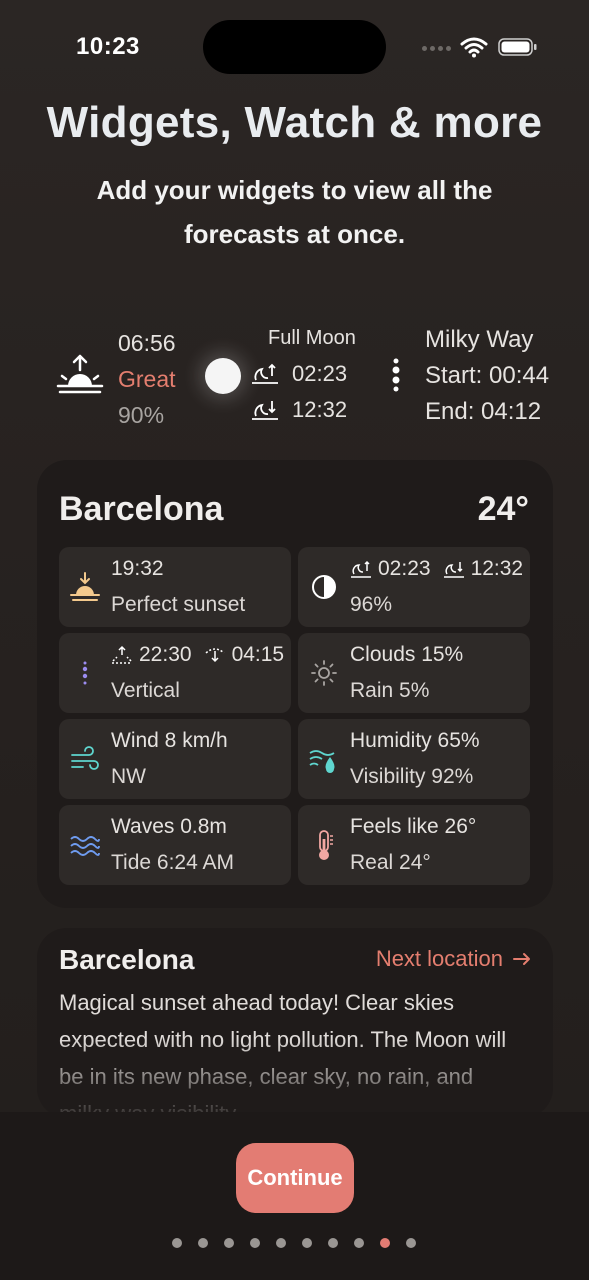 This screenshot has height=1280, width=589. Describe the element at coordinates (108, 46) in the screenshot. I see `status-time: 10:23` at that location.